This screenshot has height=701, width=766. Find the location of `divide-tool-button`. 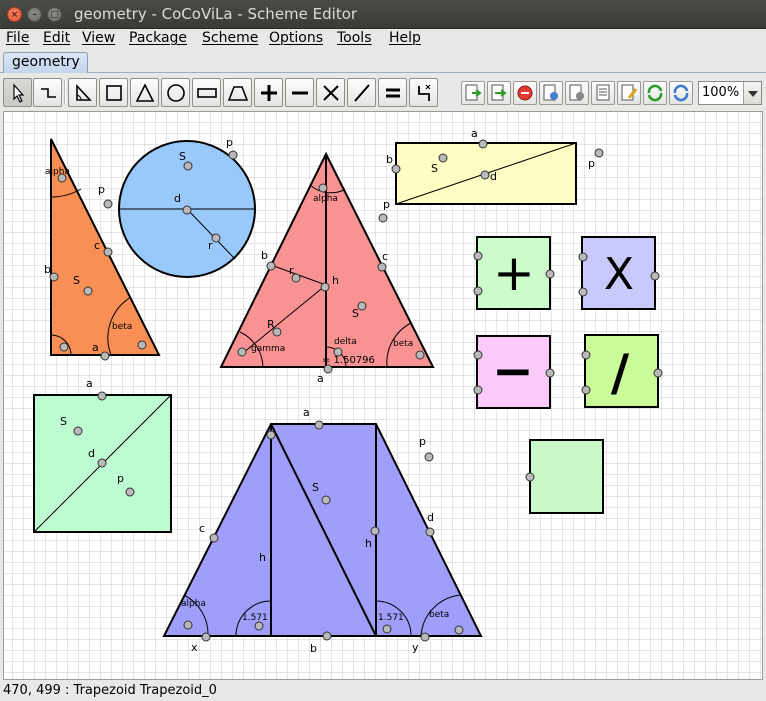

divide-tool-button is located at coordinates (361, 92).